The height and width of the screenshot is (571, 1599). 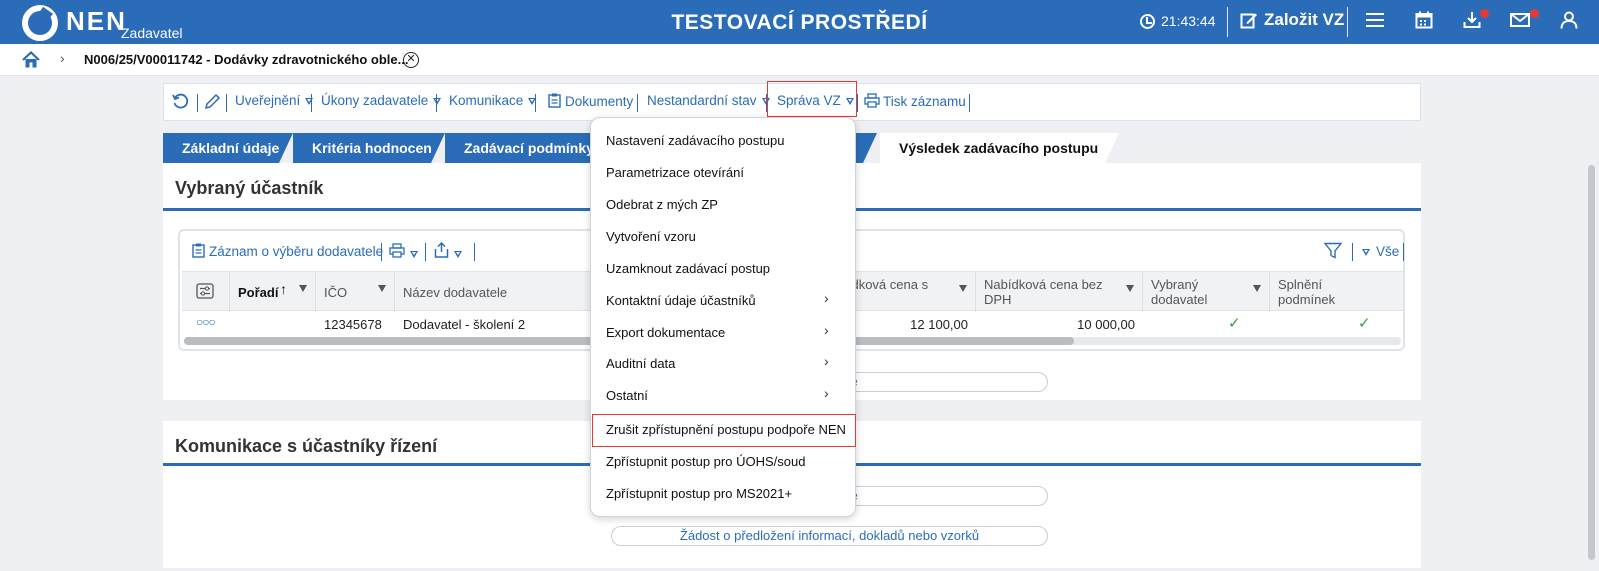 What do you see at coordinates (249, 188) in the screenshot?
I see `panel-title: Vybraný účastník` at bounding box center [249, 188].